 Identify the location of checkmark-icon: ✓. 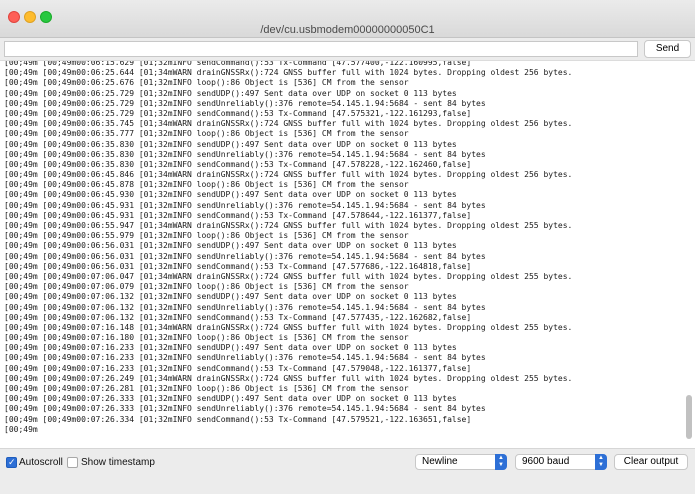
(12, 462).